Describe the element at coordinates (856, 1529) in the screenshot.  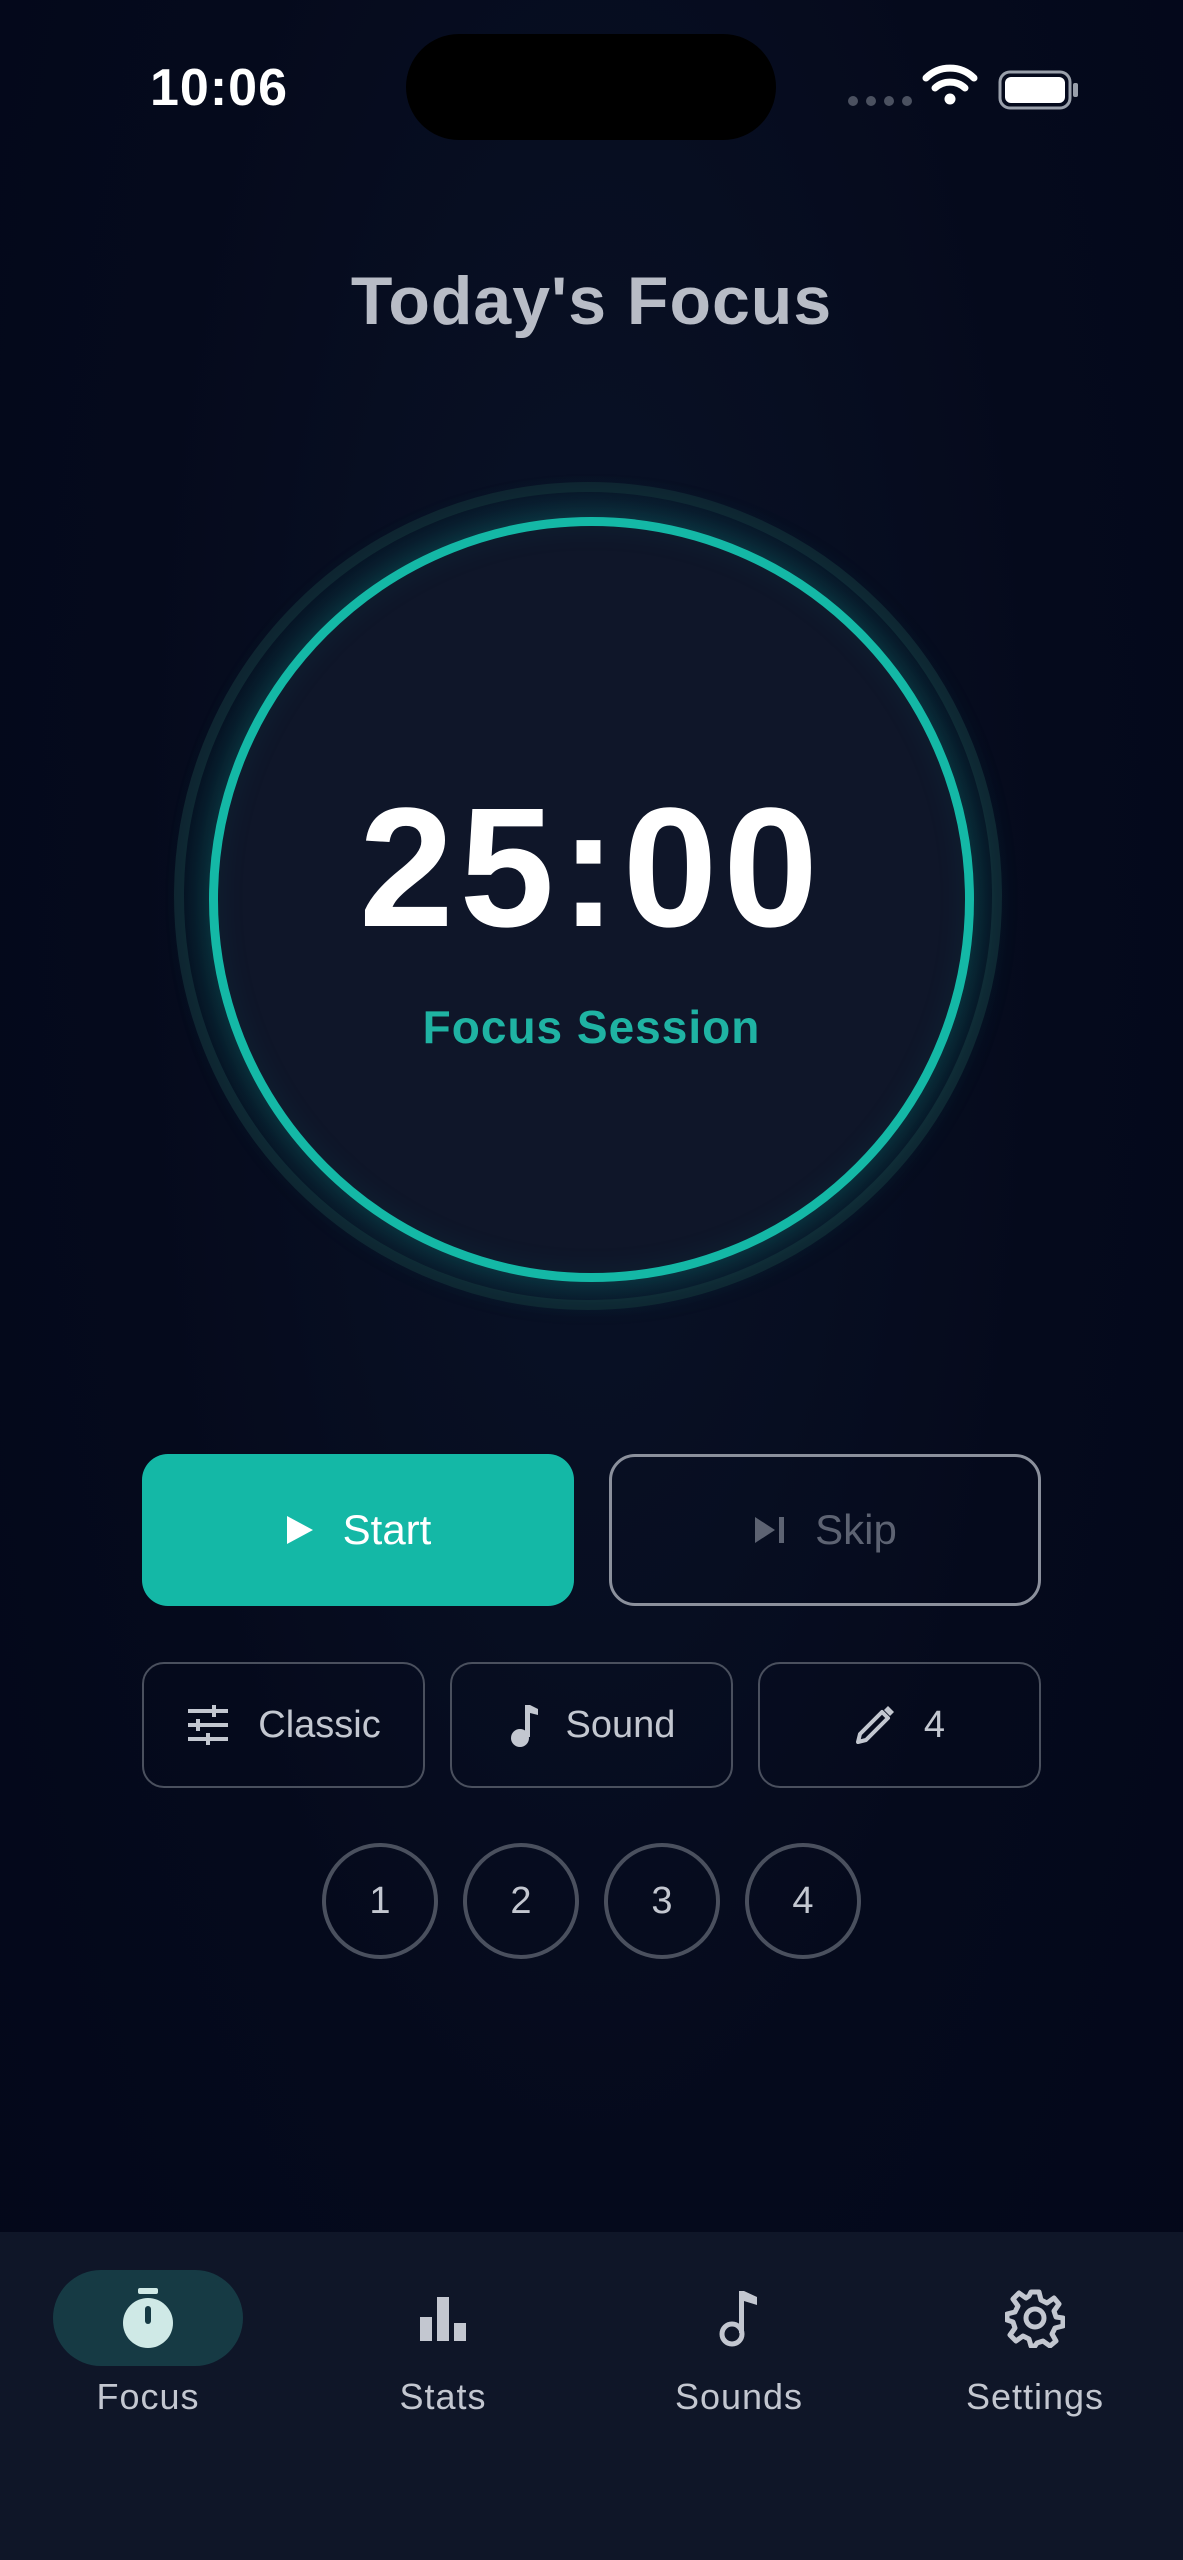
I see `skip-button-label: Skip` at that location.